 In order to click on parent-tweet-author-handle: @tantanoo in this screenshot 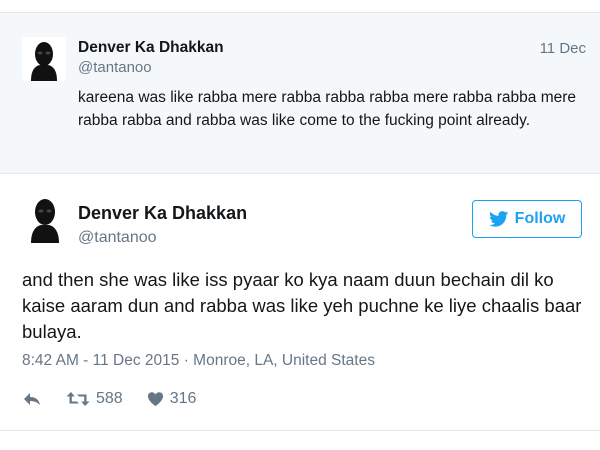, I will do `click(115, 67)`.